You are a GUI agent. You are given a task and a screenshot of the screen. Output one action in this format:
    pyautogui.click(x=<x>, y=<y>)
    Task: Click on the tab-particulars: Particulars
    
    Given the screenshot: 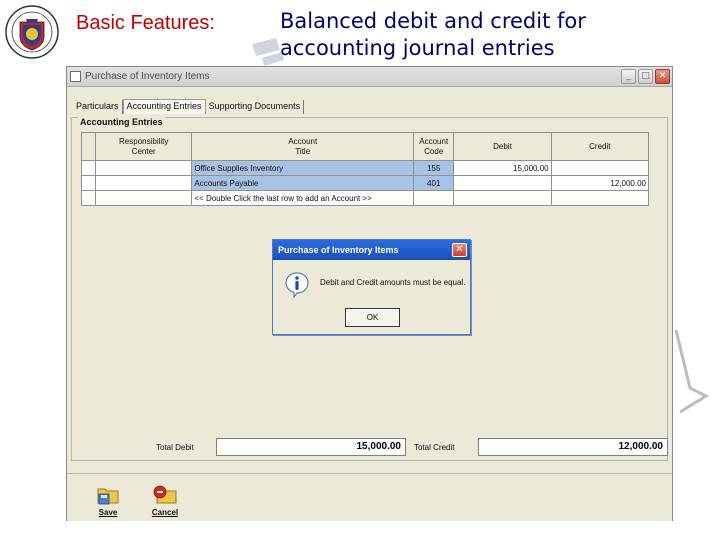 What is the action you would take?
    pyautogui.click(x=98, y=107)
    